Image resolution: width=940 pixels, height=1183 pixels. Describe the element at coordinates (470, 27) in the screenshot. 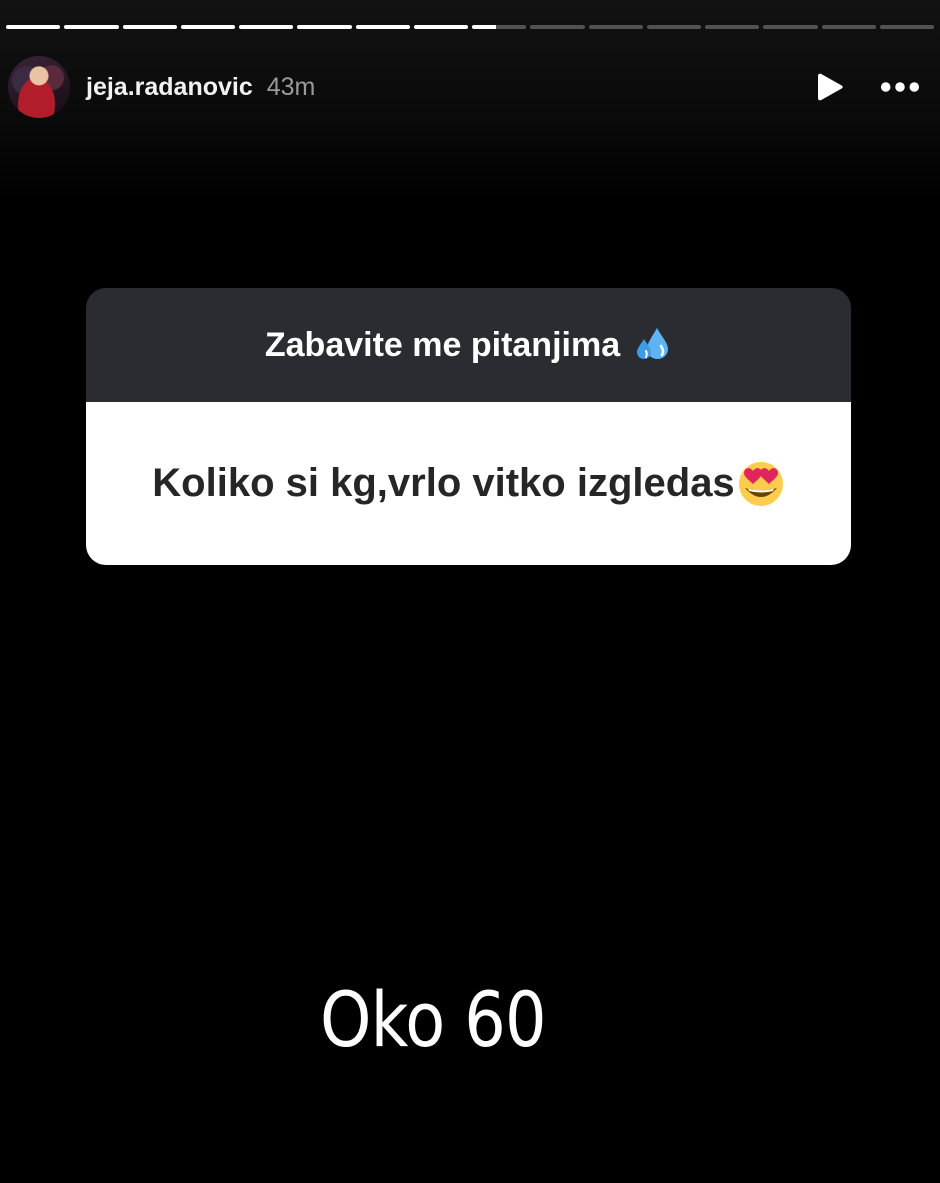

I see `story-progress-bar` at that location.